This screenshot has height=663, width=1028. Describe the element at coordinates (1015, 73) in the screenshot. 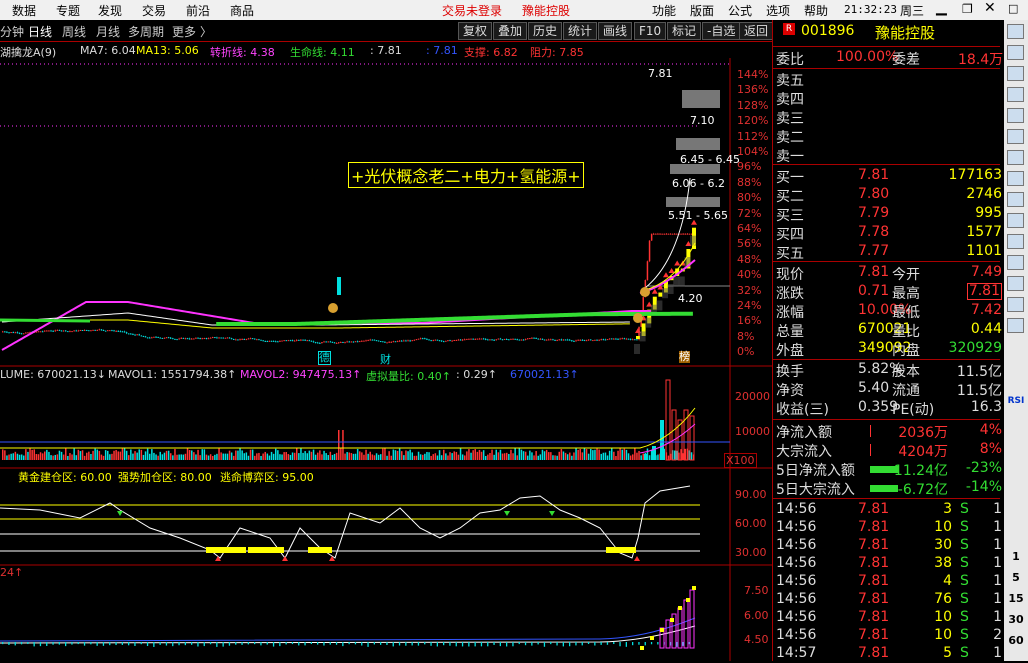

I see `grid-icon` at that location.